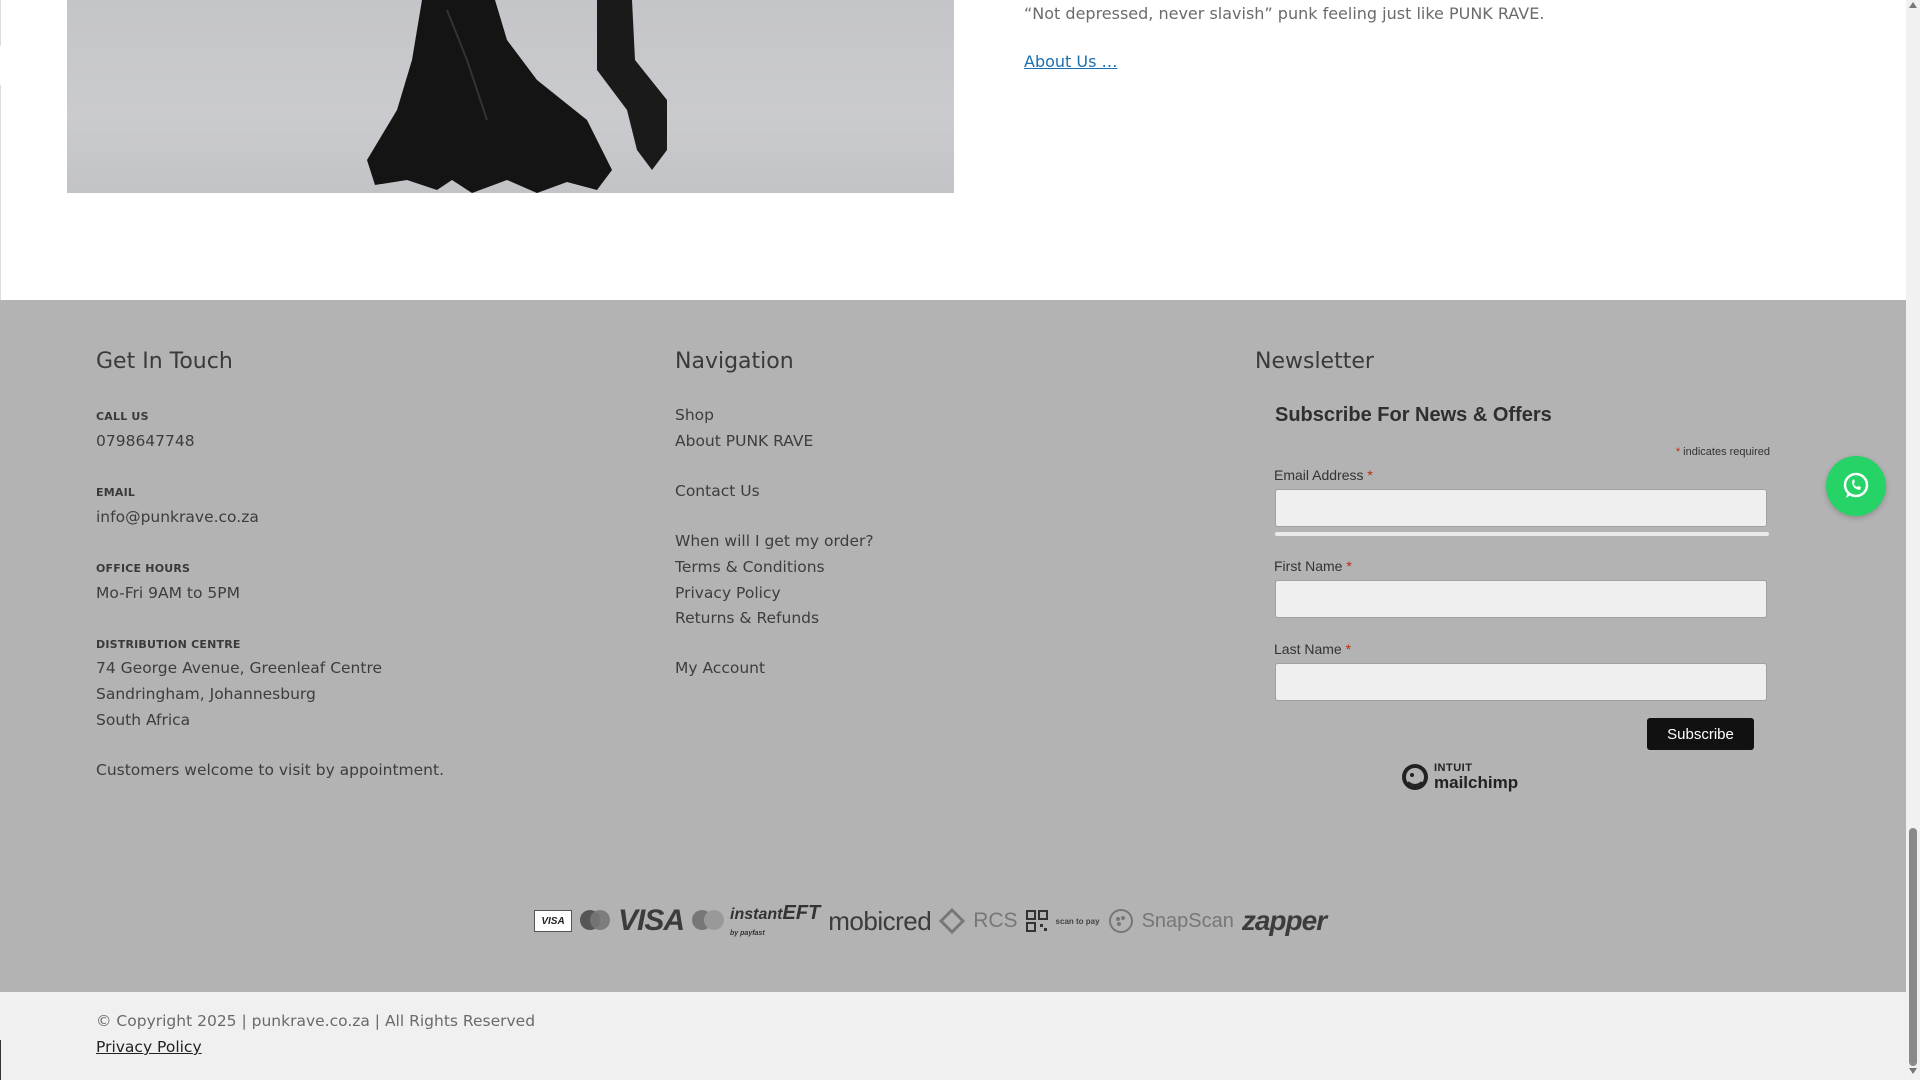 This screenshot has height=1080, width=1920. I want to click on nav-link-order-eta: When will I get my order?, so click(774, 541).